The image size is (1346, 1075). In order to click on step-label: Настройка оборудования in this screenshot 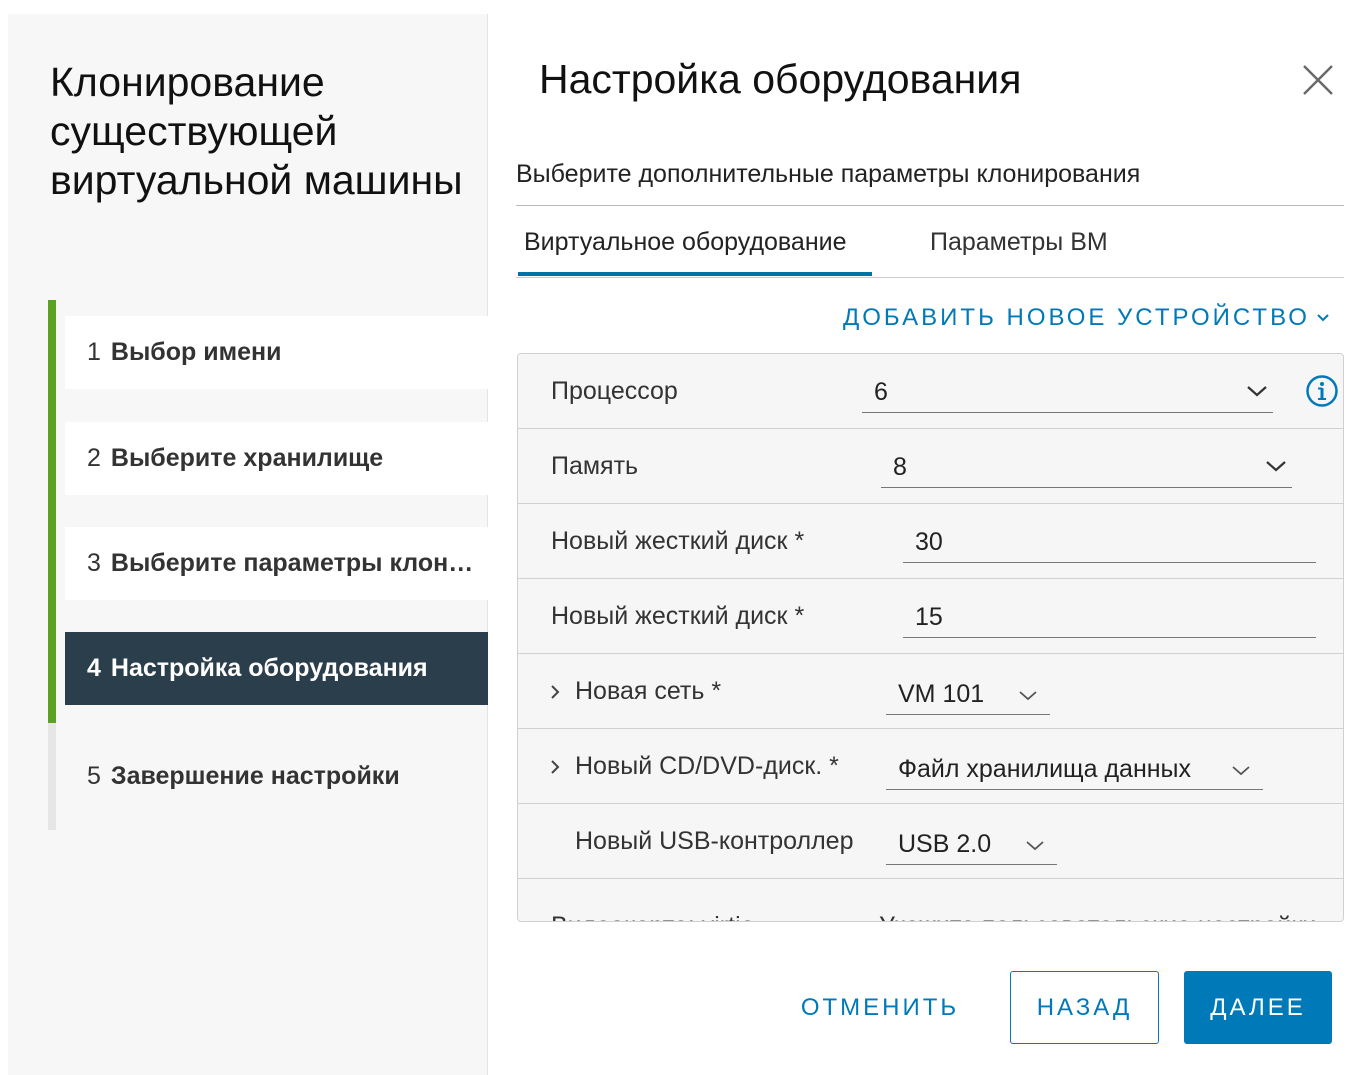, I will do `click(269, 668)`.